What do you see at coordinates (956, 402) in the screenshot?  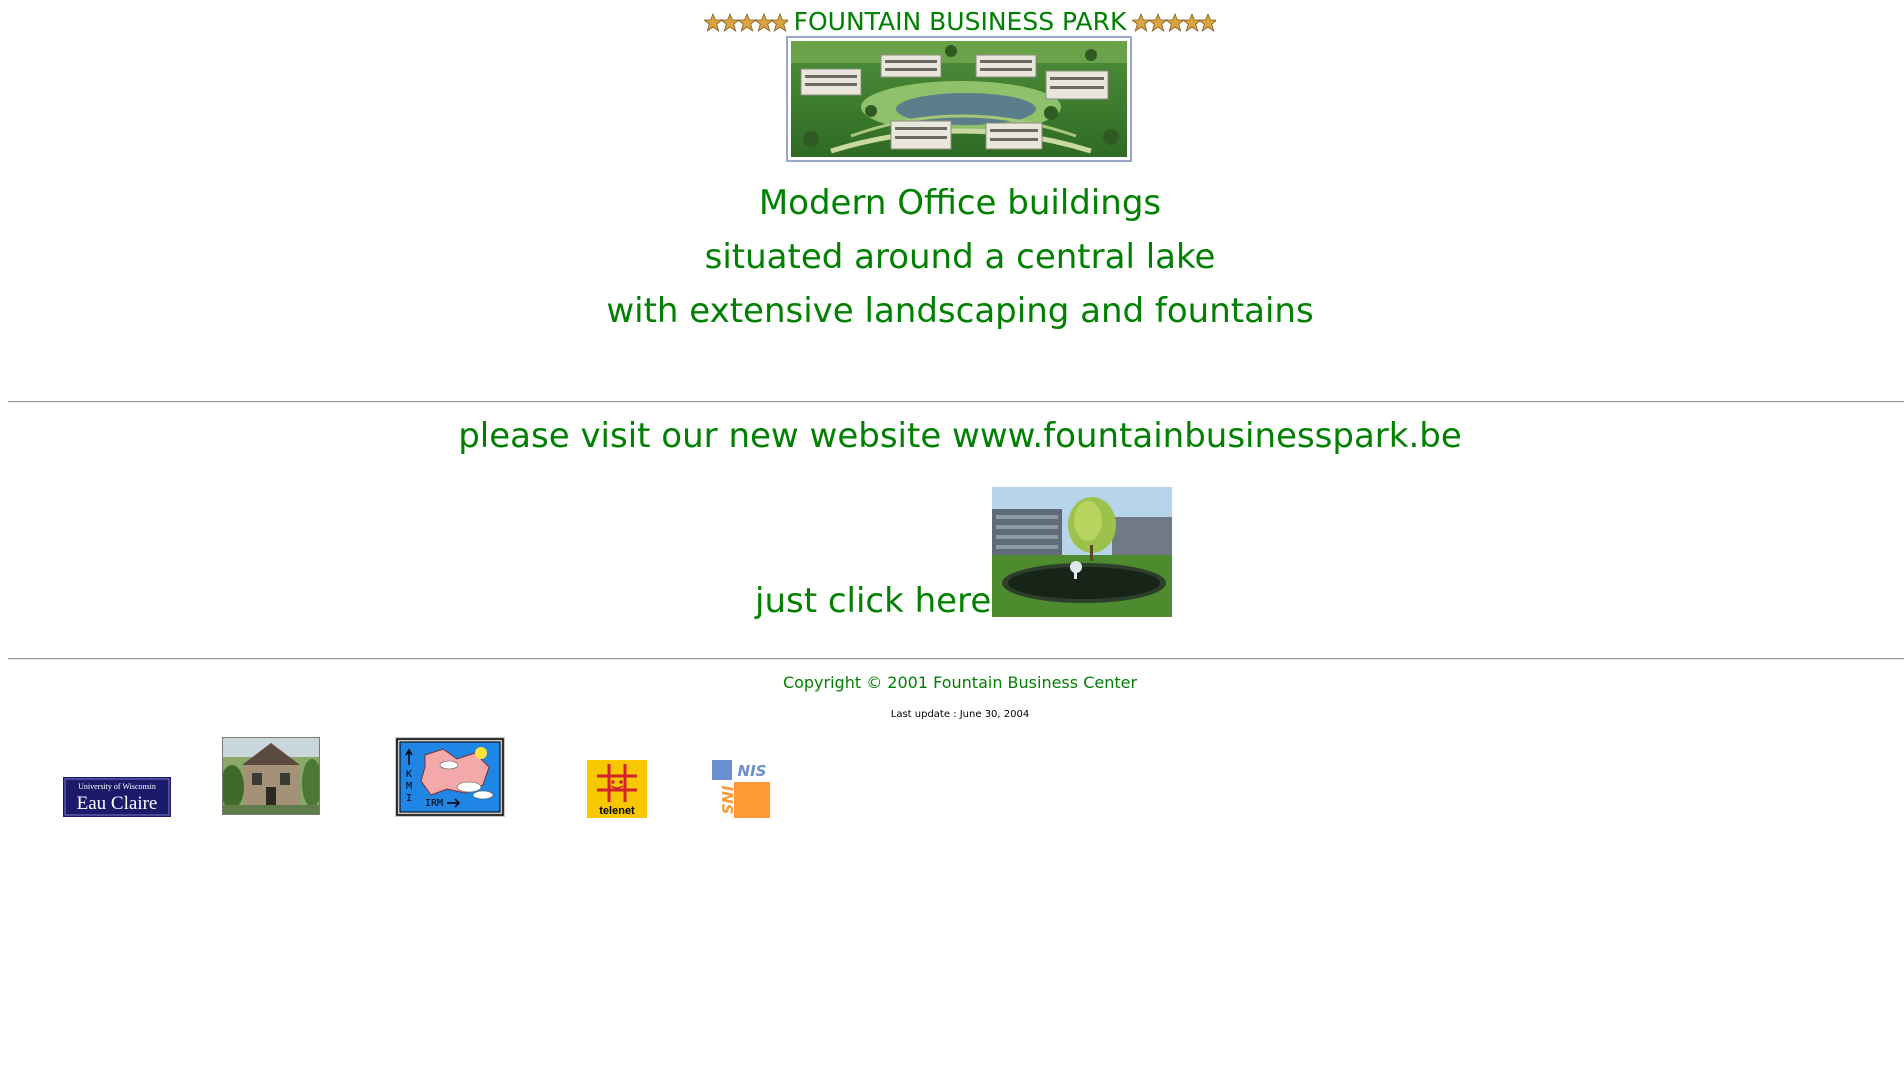 I see `divider-top` at bounding box center [956, 402].